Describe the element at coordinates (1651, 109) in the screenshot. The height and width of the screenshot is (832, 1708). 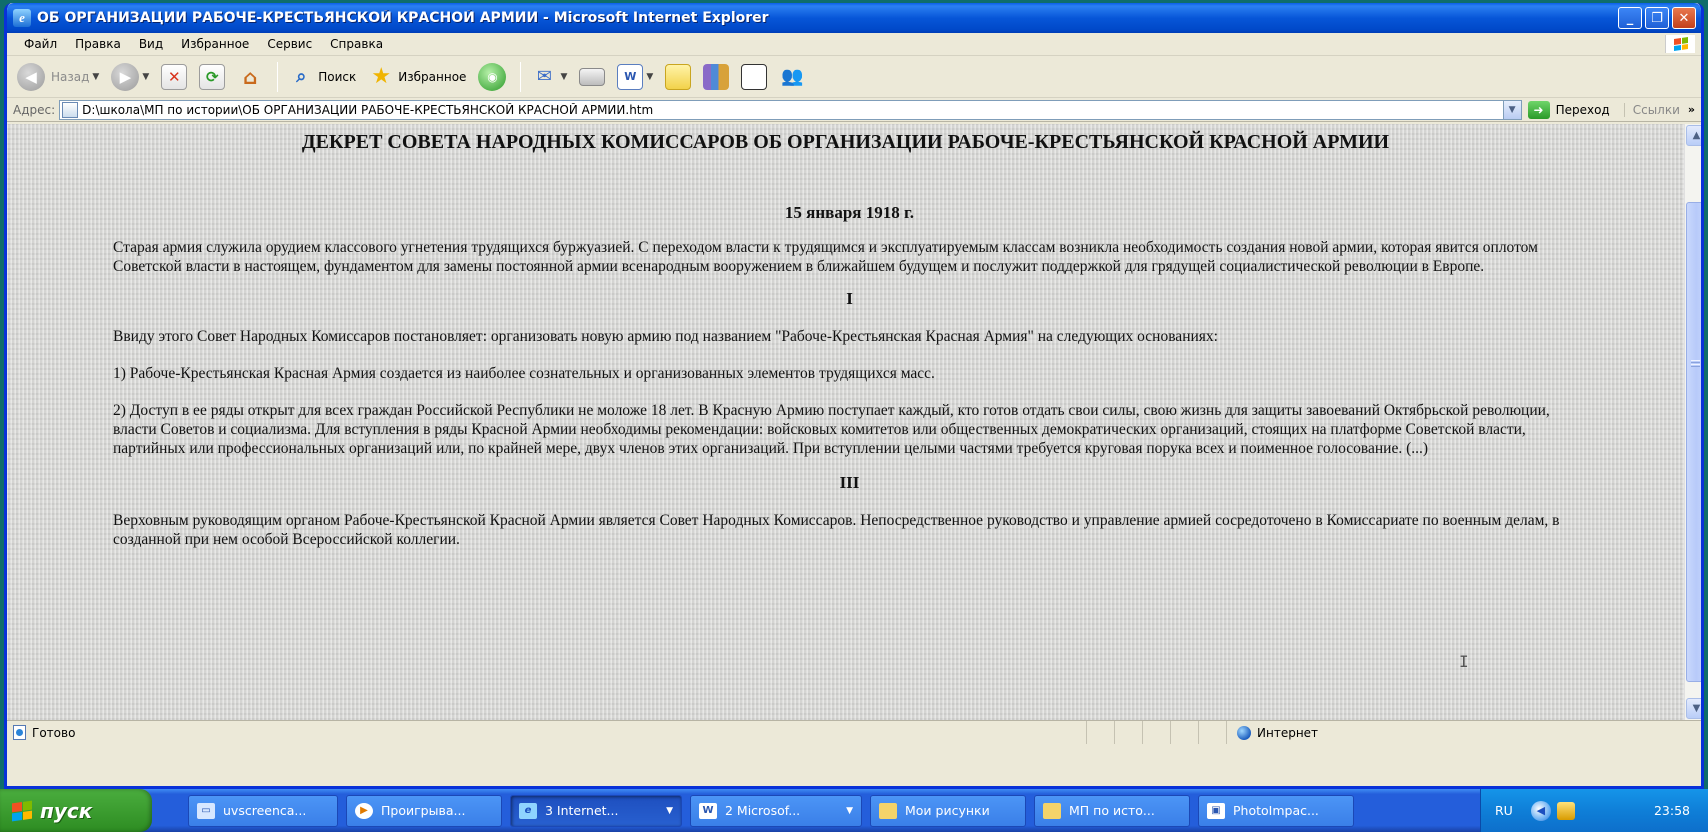
I see `links-button: Ссылки` at that location.